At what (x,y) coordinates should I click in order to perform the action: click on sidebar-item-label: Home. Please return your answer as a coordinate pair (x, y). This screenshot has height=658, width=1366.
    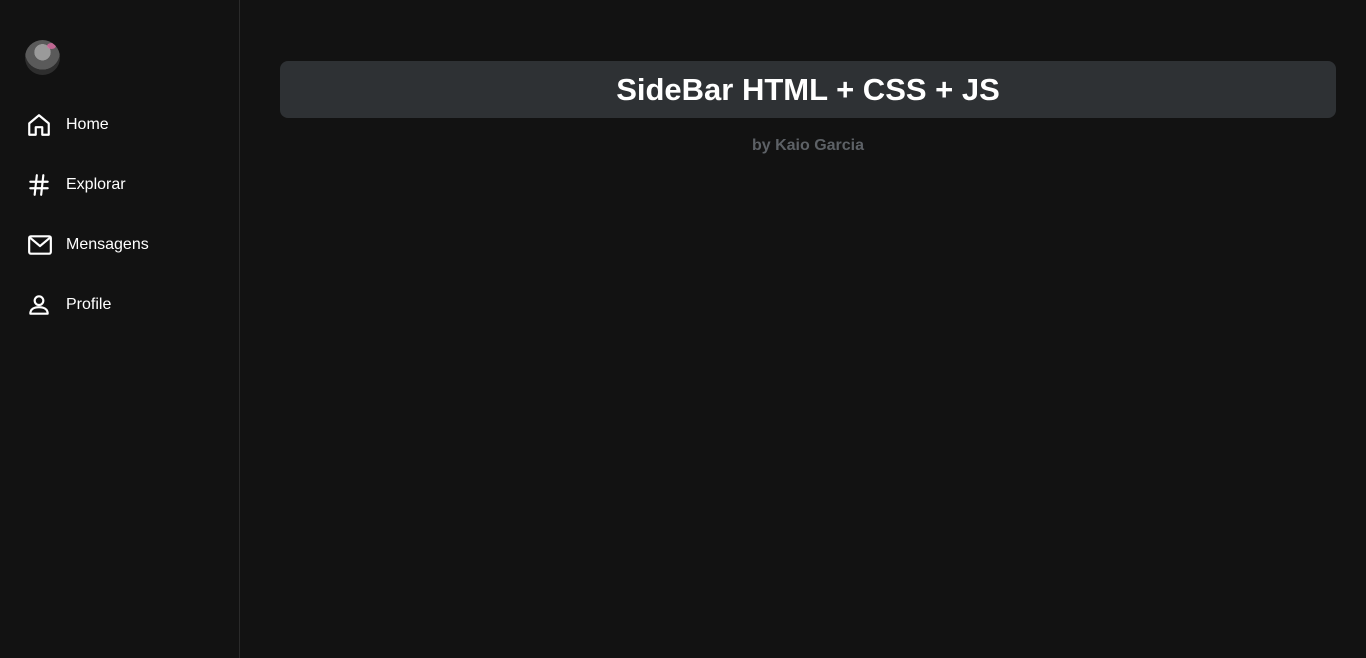
    Looking at the image, I should click on (87, 124).